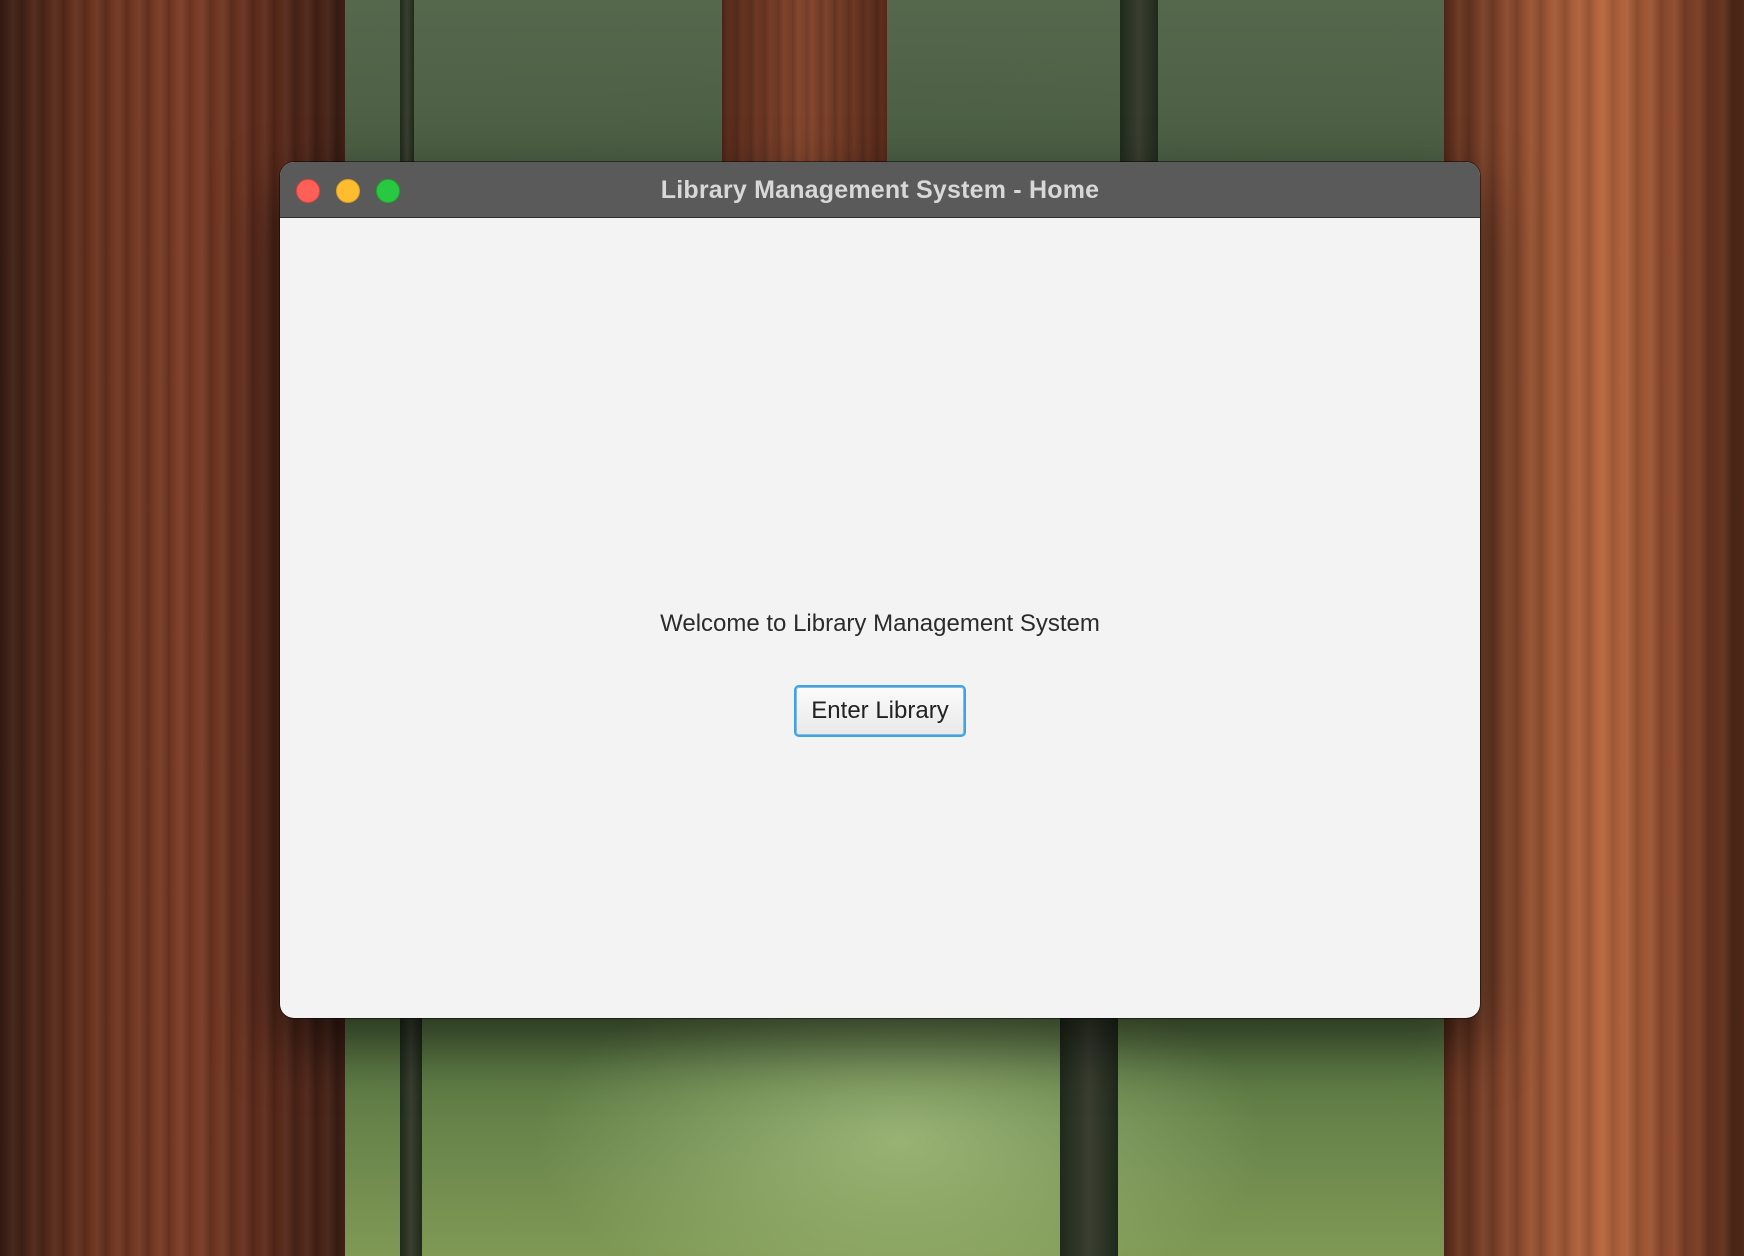  Describe the element at coordinates (880, 711) in the screenshot. I see `enter-library-button: Enter Library` at that location.